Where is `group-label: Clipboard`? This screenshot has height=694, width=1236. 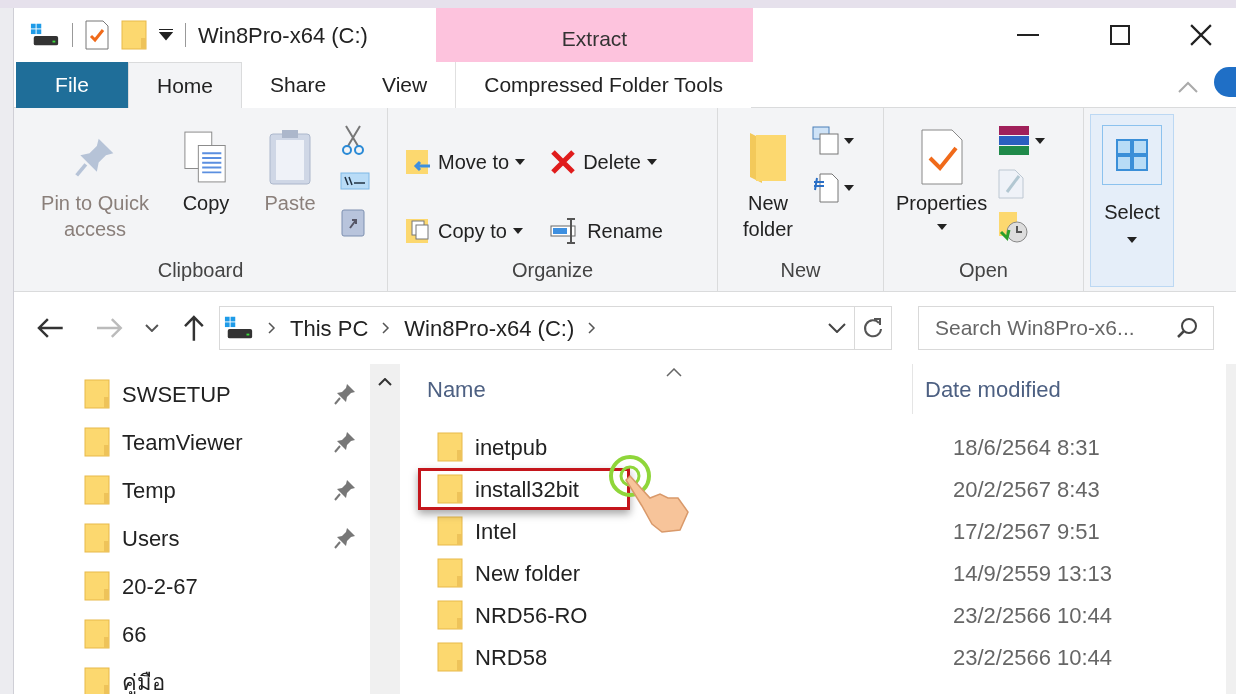
group-label: Clipboard is located at coordinates (200, 270).